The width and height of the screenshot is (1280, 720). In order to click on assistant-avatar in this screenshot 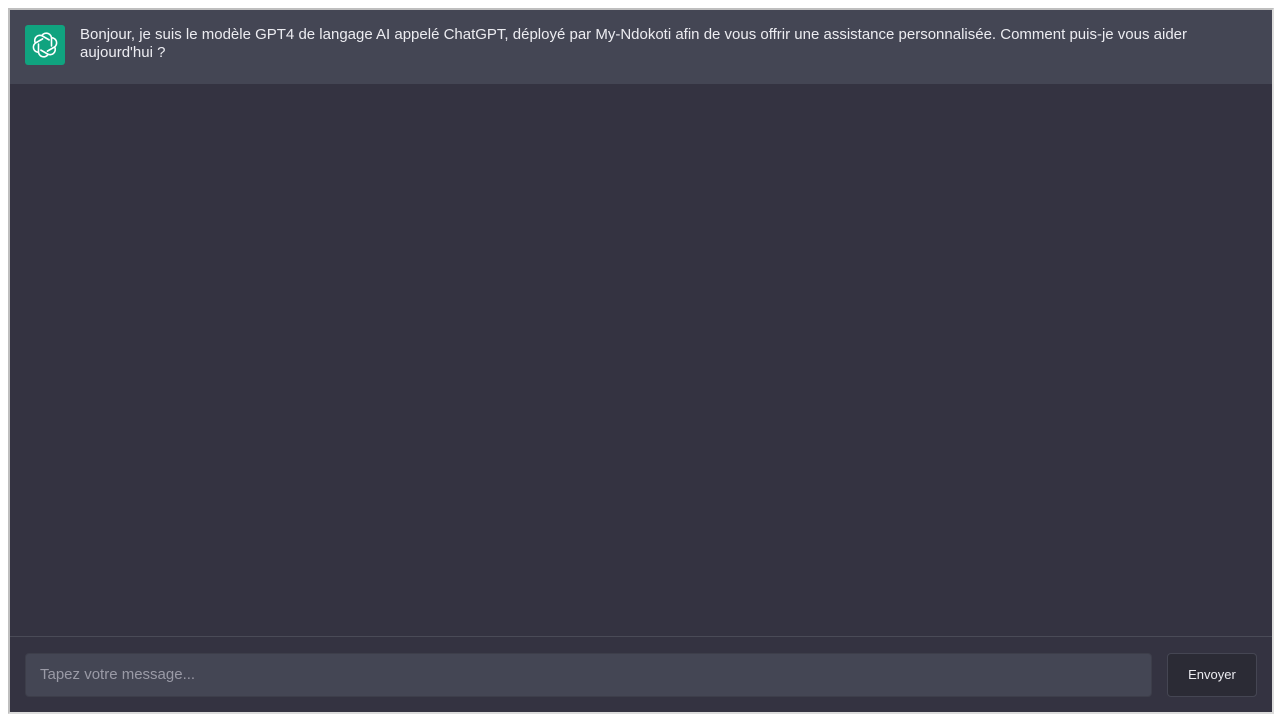, I will do `click(45, 45)`.